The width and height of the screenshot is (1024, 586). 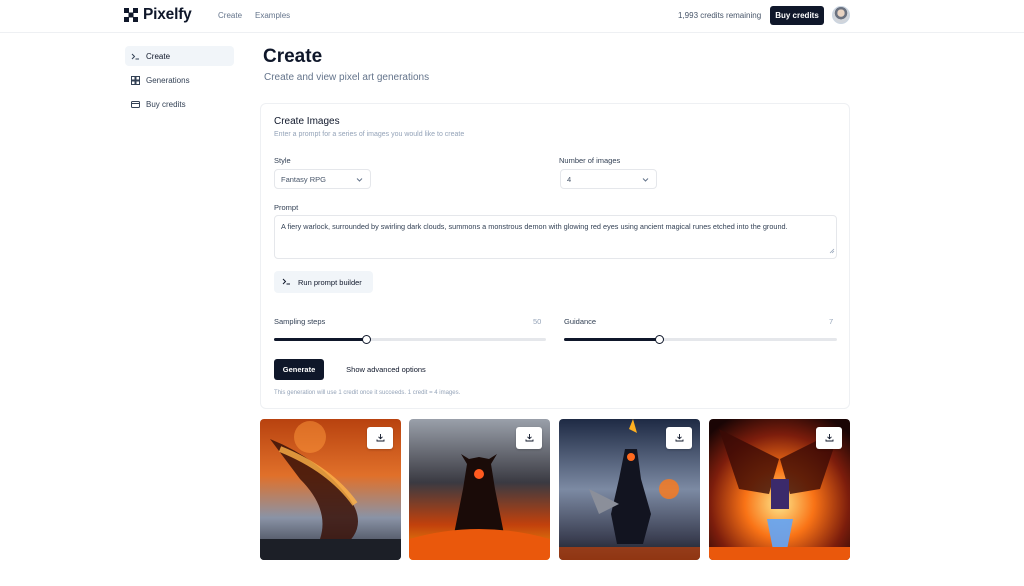 I want to click on guidance-label: Guidance, so click(x=580, y=321).